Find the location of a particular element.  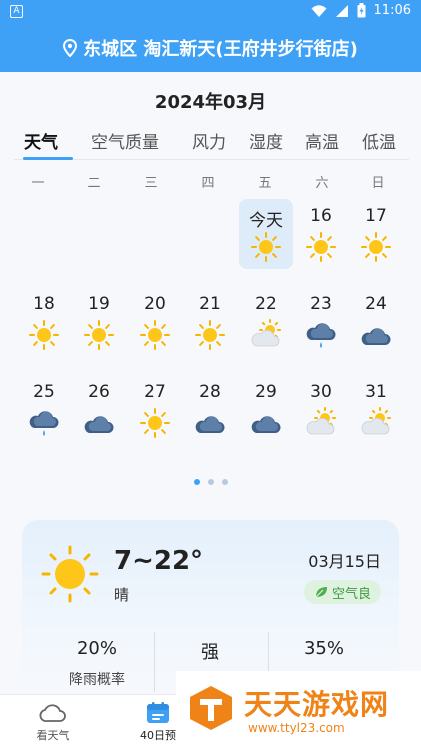

calendar-day: 26 is located at coordinates (99, 410).